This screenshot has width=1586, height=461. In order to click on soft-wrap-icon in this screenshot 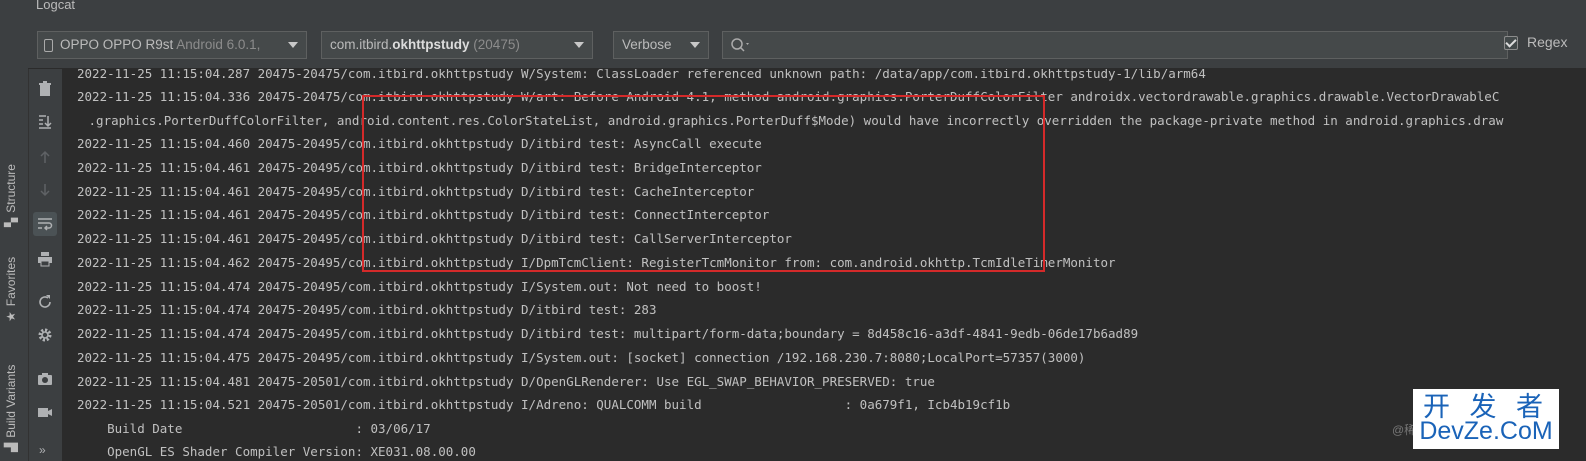, I will do `click(45, 224)`.